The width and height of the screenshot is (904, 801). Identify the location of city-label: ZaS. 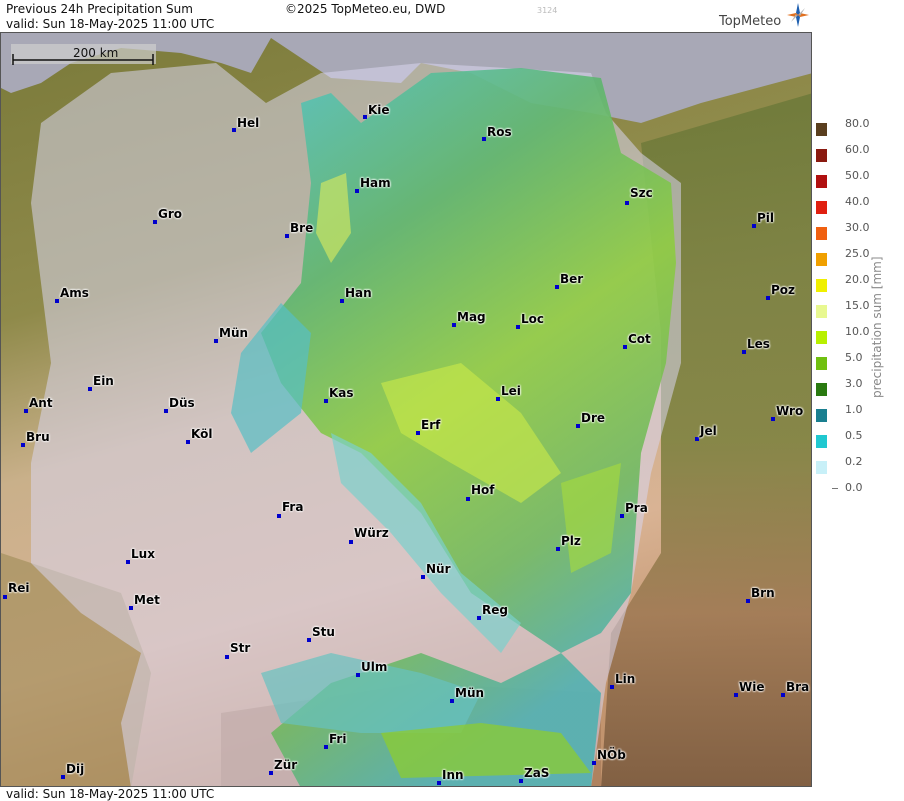
(537, 773).